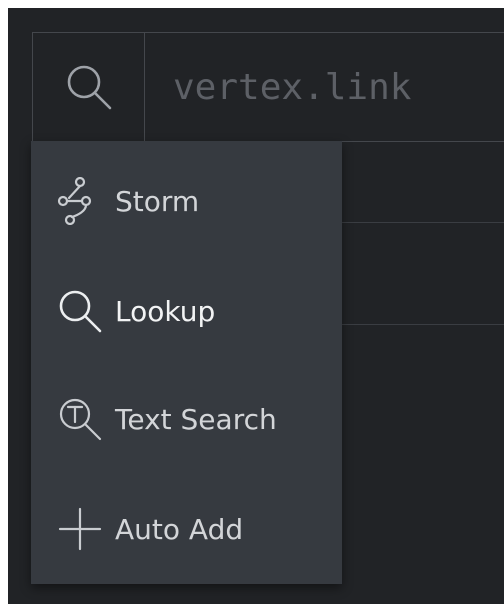  I want to click on menu-item-label: Lookup, so click(165, 311).